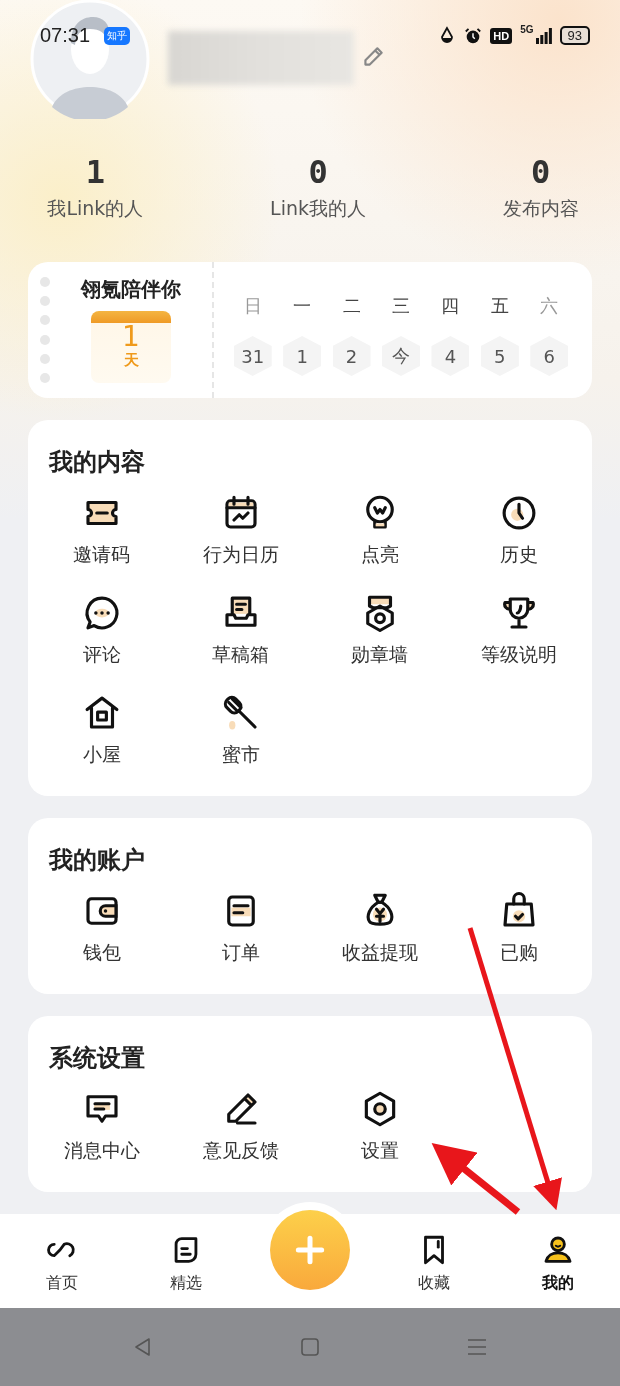 The width and height of the screenshot is (620, 1386). I want to click on menu-item-label: 订单, so click(240, 953).